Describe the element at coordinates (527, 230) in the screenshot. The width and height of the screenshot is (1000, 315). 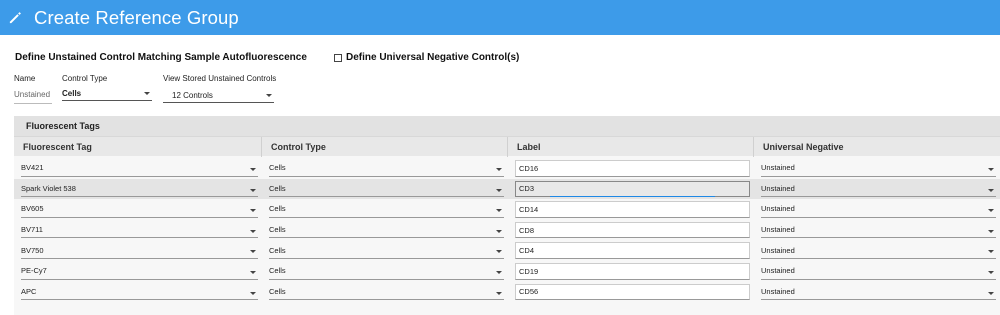
I see `cell-value: CD8` at that location.